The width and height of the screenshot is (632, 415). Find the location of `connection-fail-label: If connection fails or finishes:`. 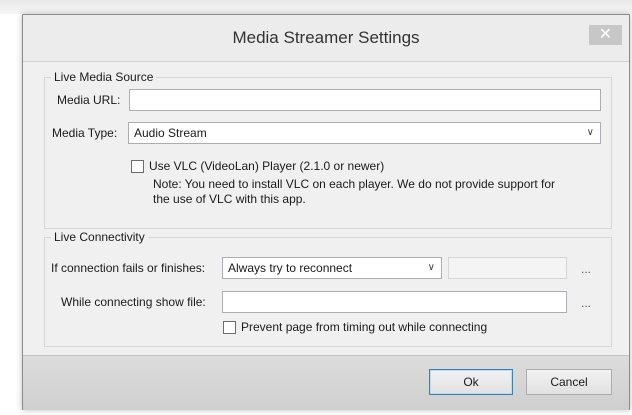

connection-fail-label: If connection fails or finishes: is located at coordinates (128, 268).